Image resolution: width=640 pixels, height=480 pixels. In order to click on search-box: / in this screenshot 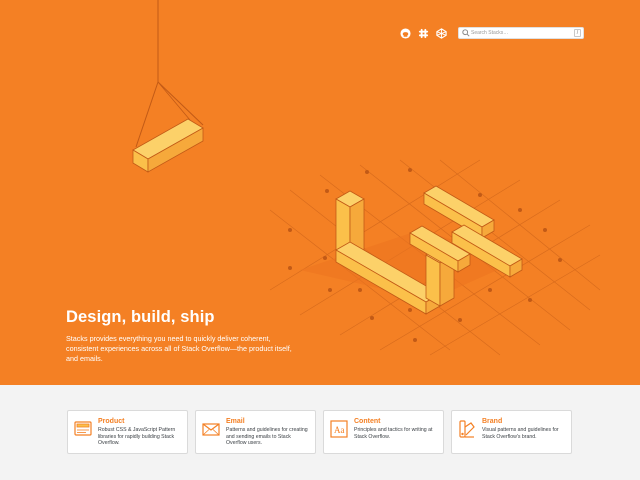, I will do `click(521, 33)`.